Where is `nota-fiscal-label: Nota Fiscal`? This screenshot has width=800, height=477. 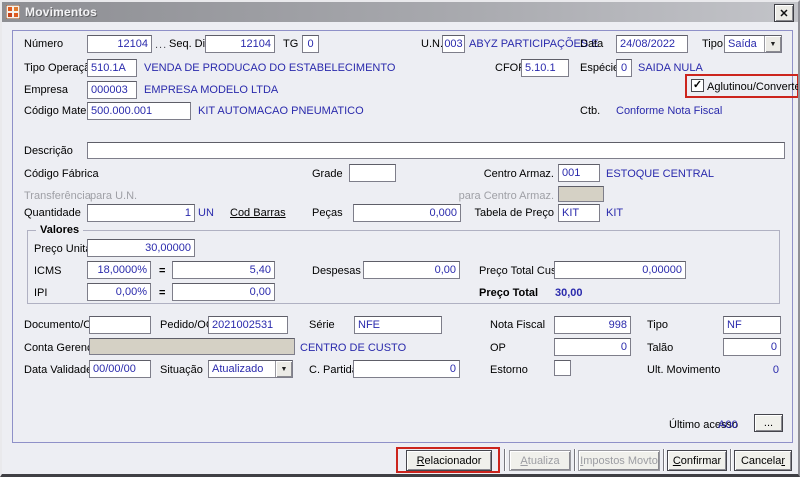
nota-fiscal-label: Nota Fiscal is located at coordinates (518, 325).